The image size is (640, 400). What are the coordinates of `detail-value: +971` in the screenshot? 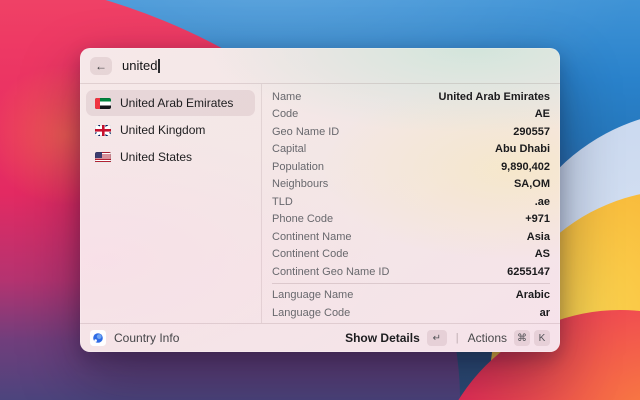 It's located at (537, 219).